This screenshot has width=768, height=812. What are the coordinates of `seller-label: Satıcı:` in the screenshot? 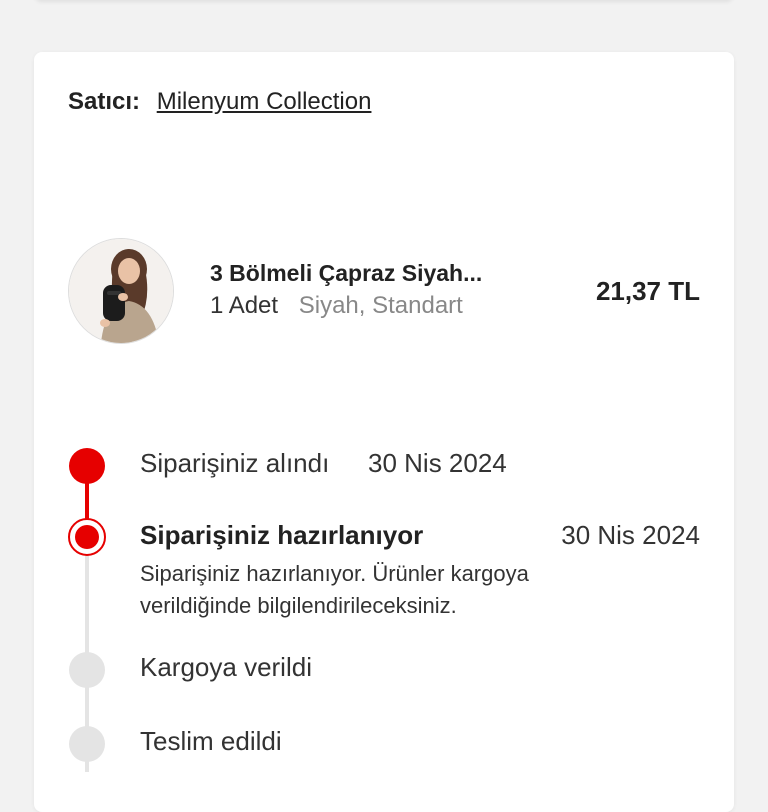 It's located at (104, 101).